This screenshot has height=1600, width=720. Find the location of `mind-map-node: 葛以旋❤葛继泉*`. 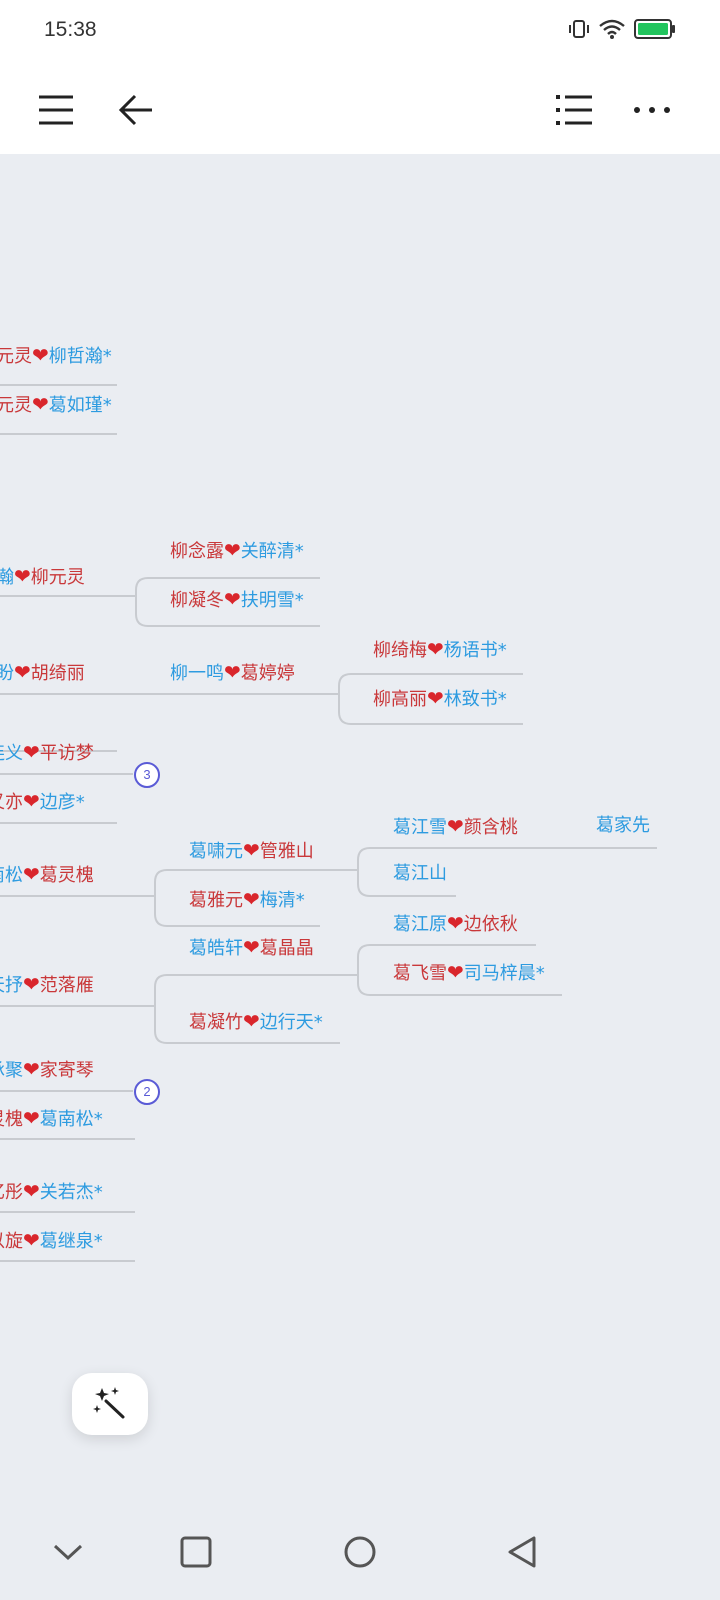

mind-map-node: 葛以旋❤葛继泉* is located at coordinates (51, 1241).